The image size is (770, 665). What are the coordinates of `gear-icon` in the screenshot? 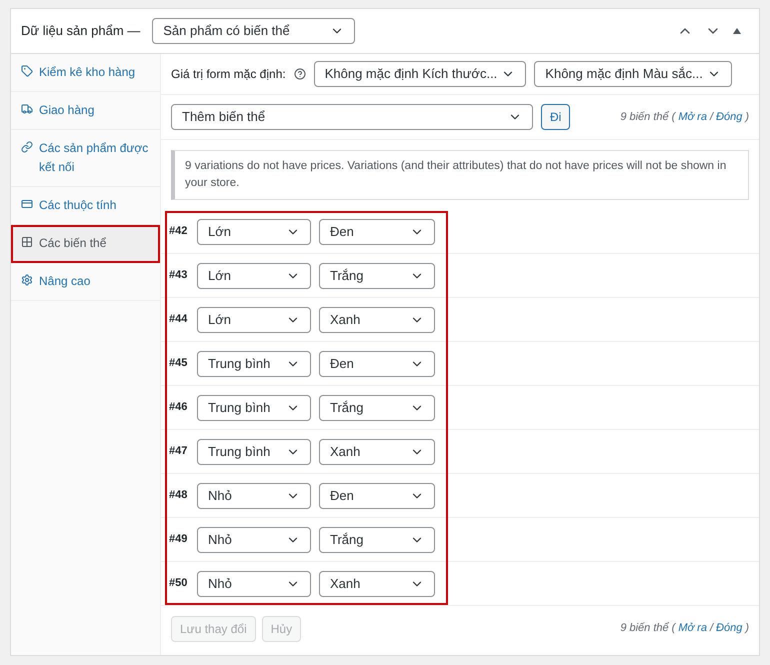 It's located at (27, 280).